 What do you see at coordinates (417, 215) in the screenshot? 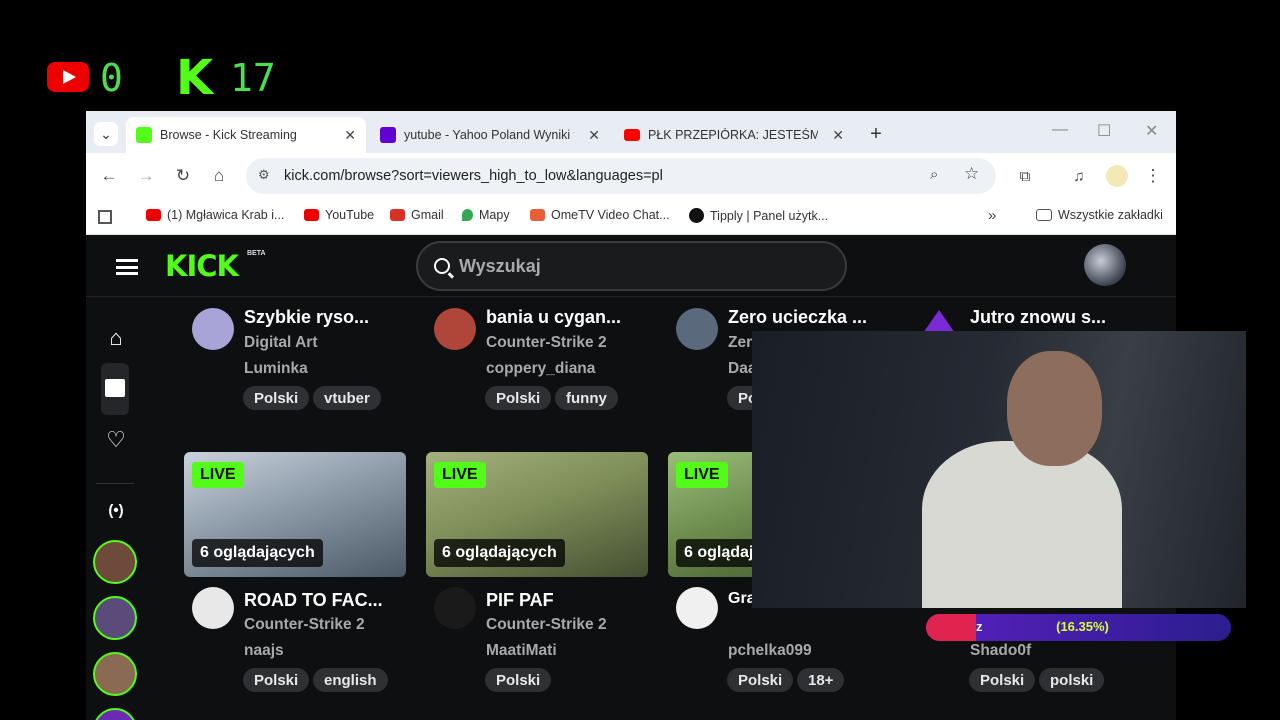
I see `bookmark-item: Gmail` at bounding box center [417, 215].